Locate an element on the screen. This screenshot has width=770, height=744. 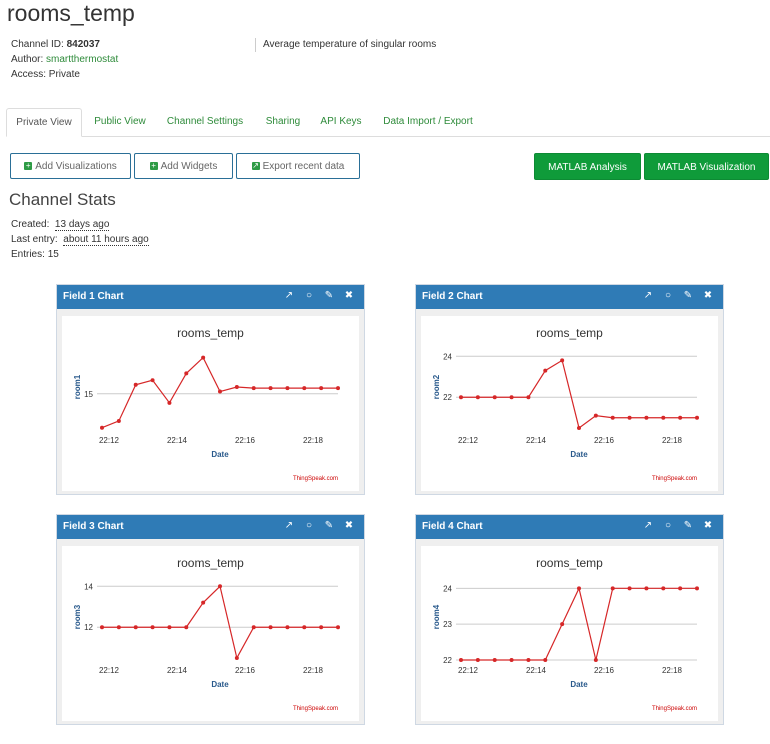
tab-public-view: Public View is located at coordinates (120, 121).